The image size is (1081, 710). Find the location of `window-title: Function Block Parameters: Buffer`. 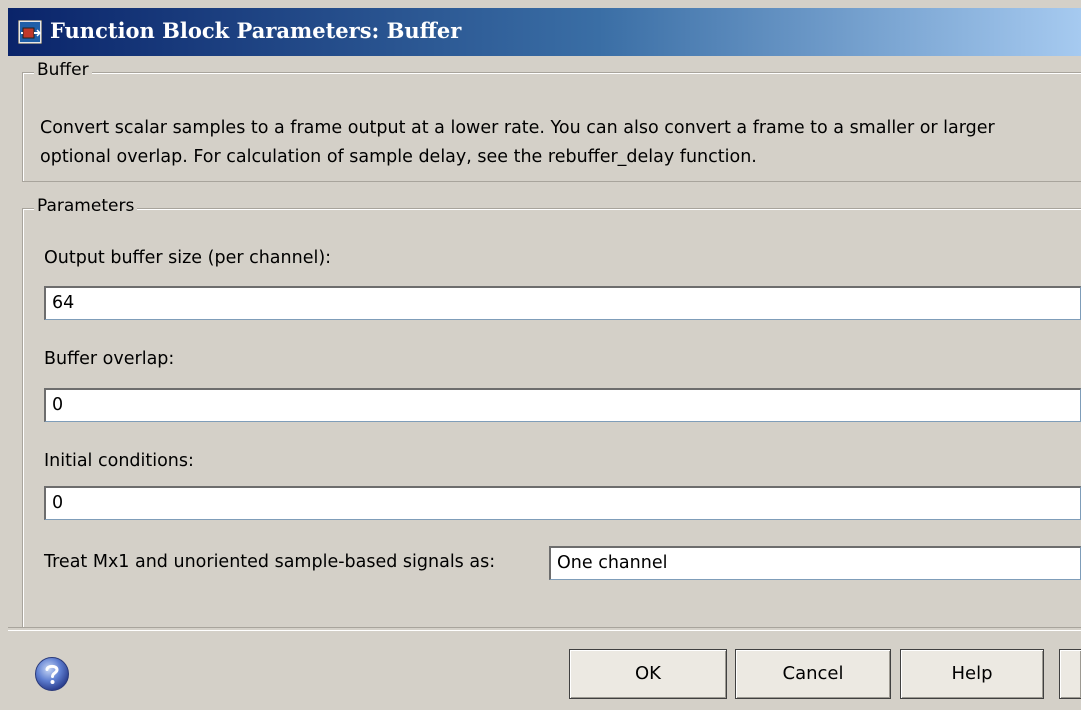

window-title: Function Block Parameters: Buffer is located at coordinates (256, 30).